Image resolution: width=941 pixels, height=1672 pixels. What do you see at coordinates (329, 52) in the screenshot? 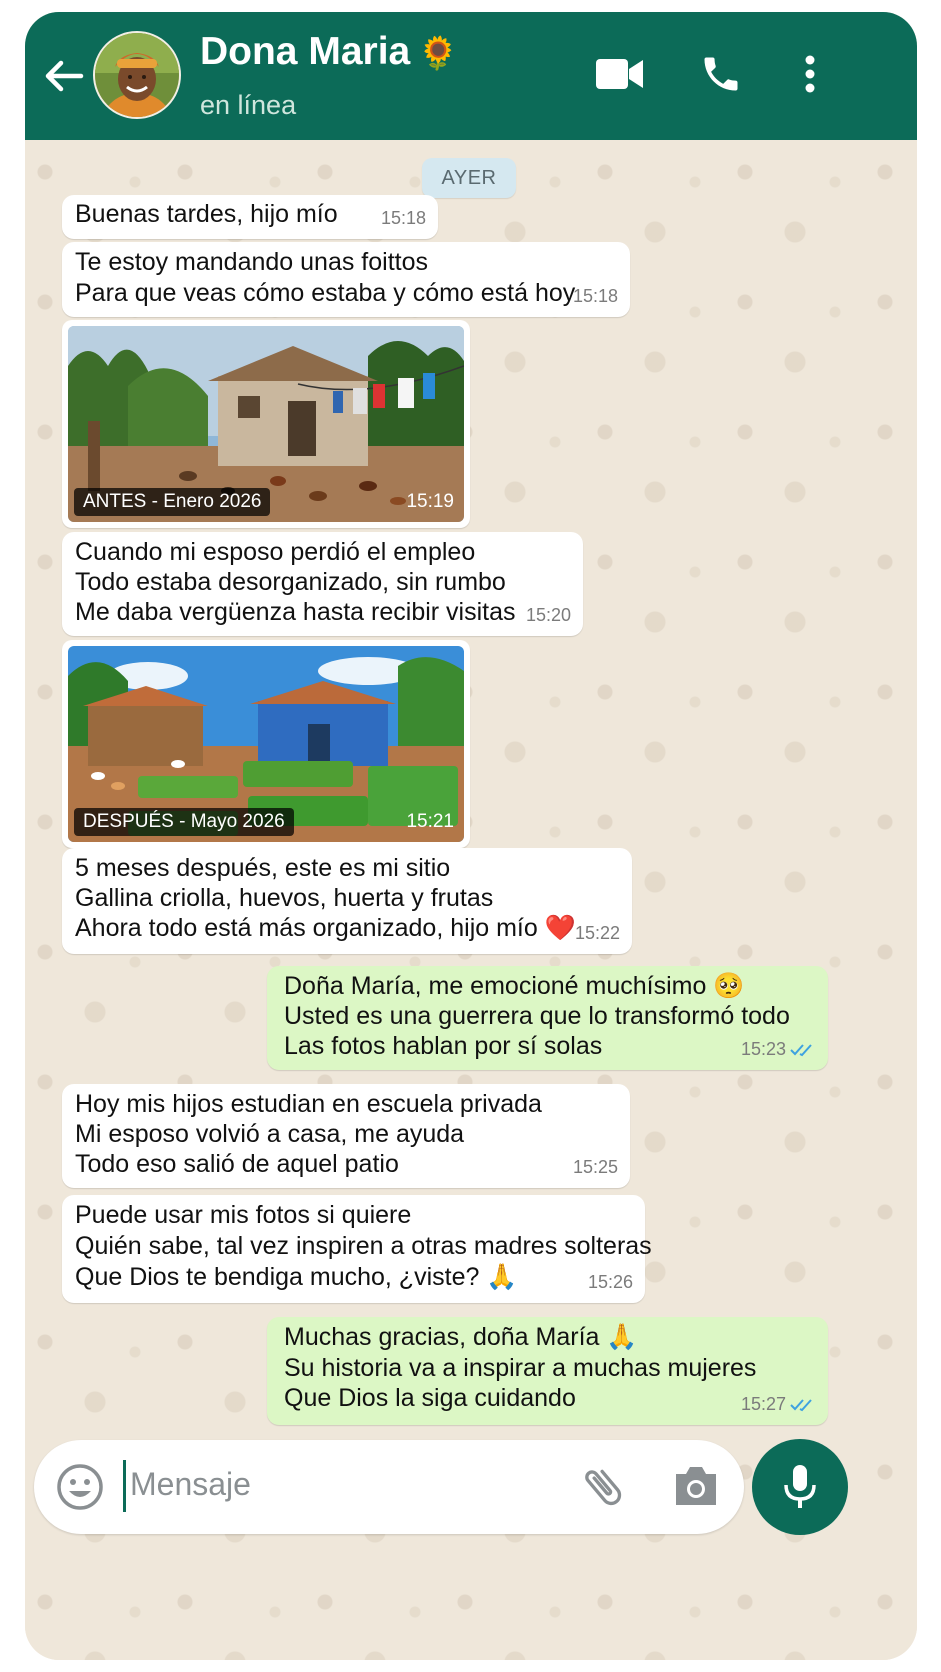
I see `contact-name: Dona Maria 🌻` at bounding box center [329, 52].